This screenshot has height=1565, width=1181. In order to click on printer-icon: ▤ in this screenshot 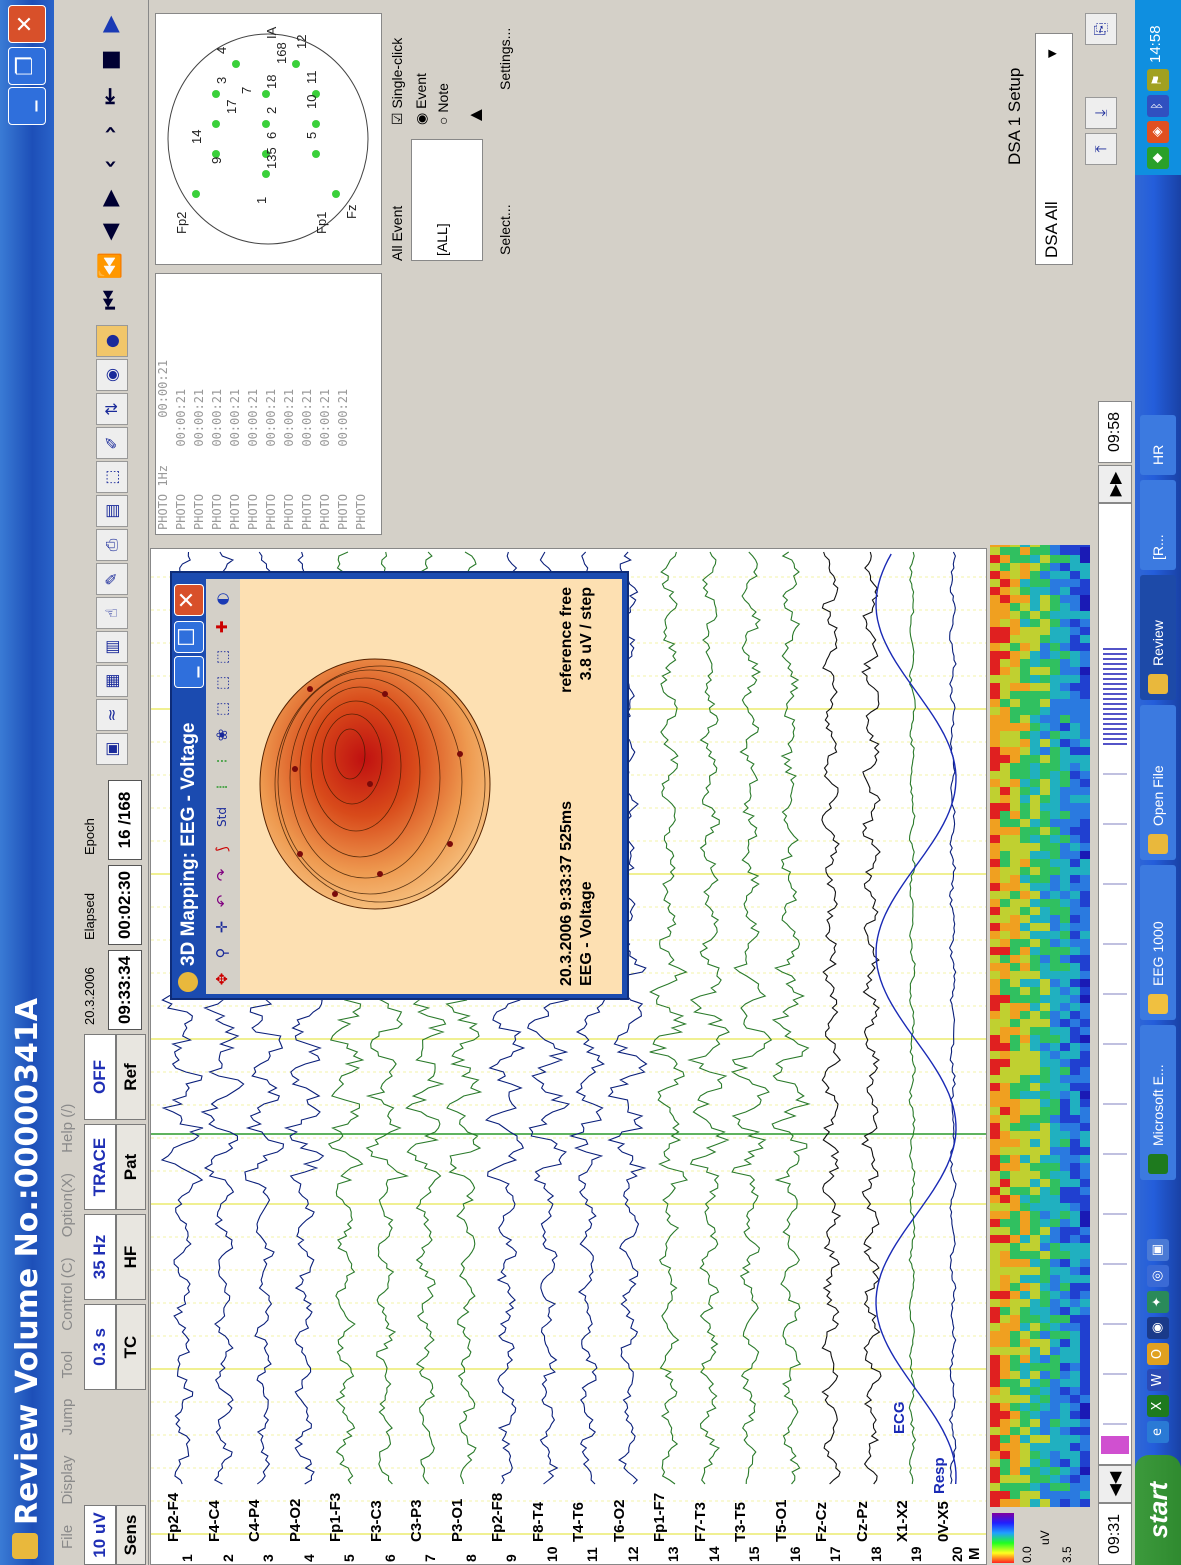, I will do `click(112, 511)`.